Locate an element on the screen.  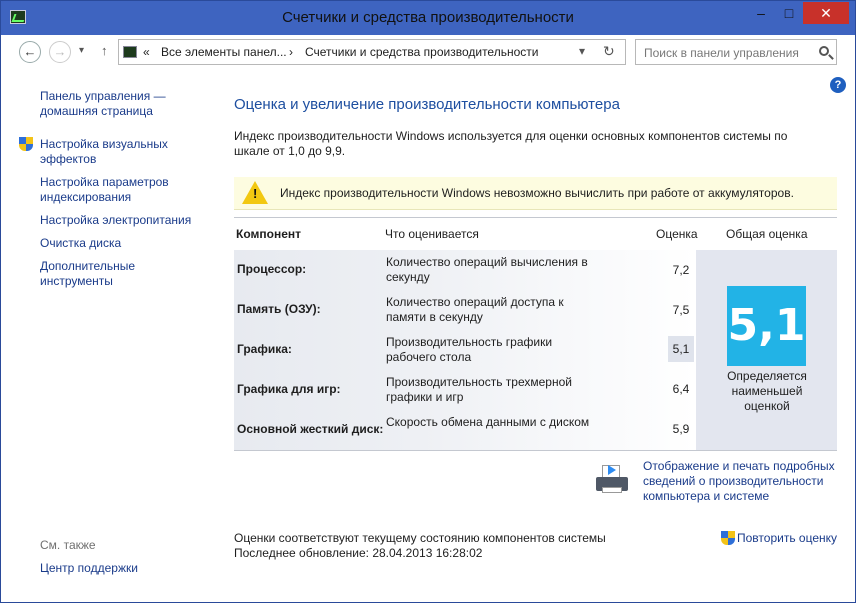
search-box: Поиск в панели управления is located at coordinates (736, 52).